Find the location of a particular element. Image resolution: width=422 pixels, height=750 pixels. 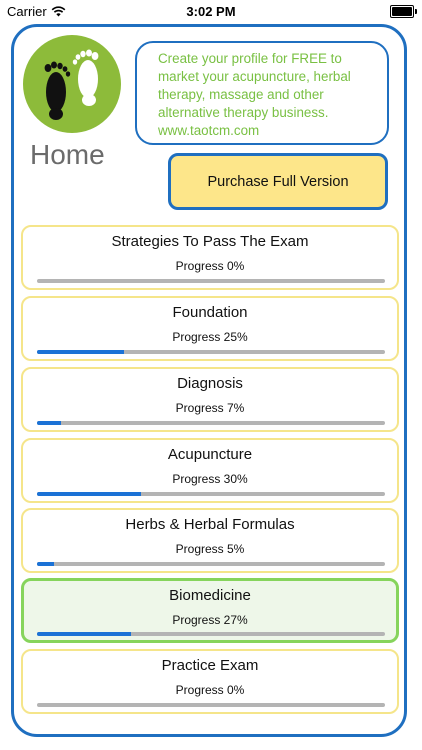

module-progress-label: Progress 25% is located at coordinates (210, 337).